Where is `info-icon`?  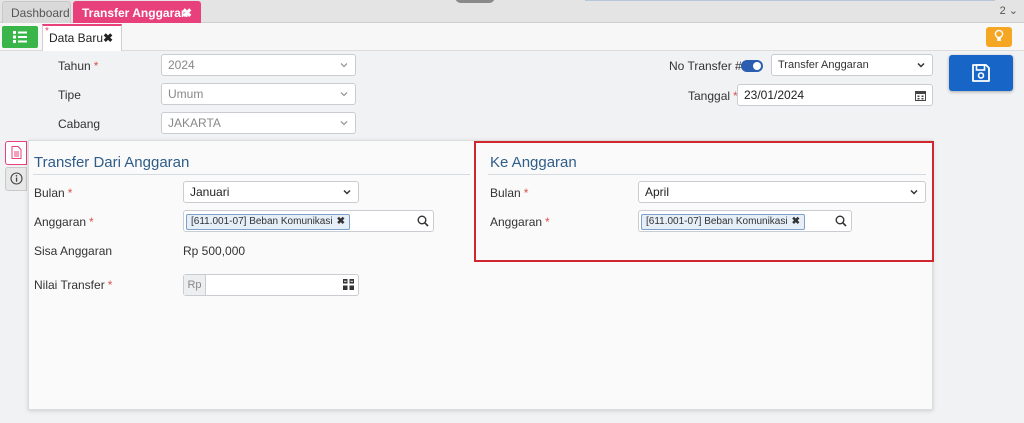
info-icon is located at coordinates (16, 178).